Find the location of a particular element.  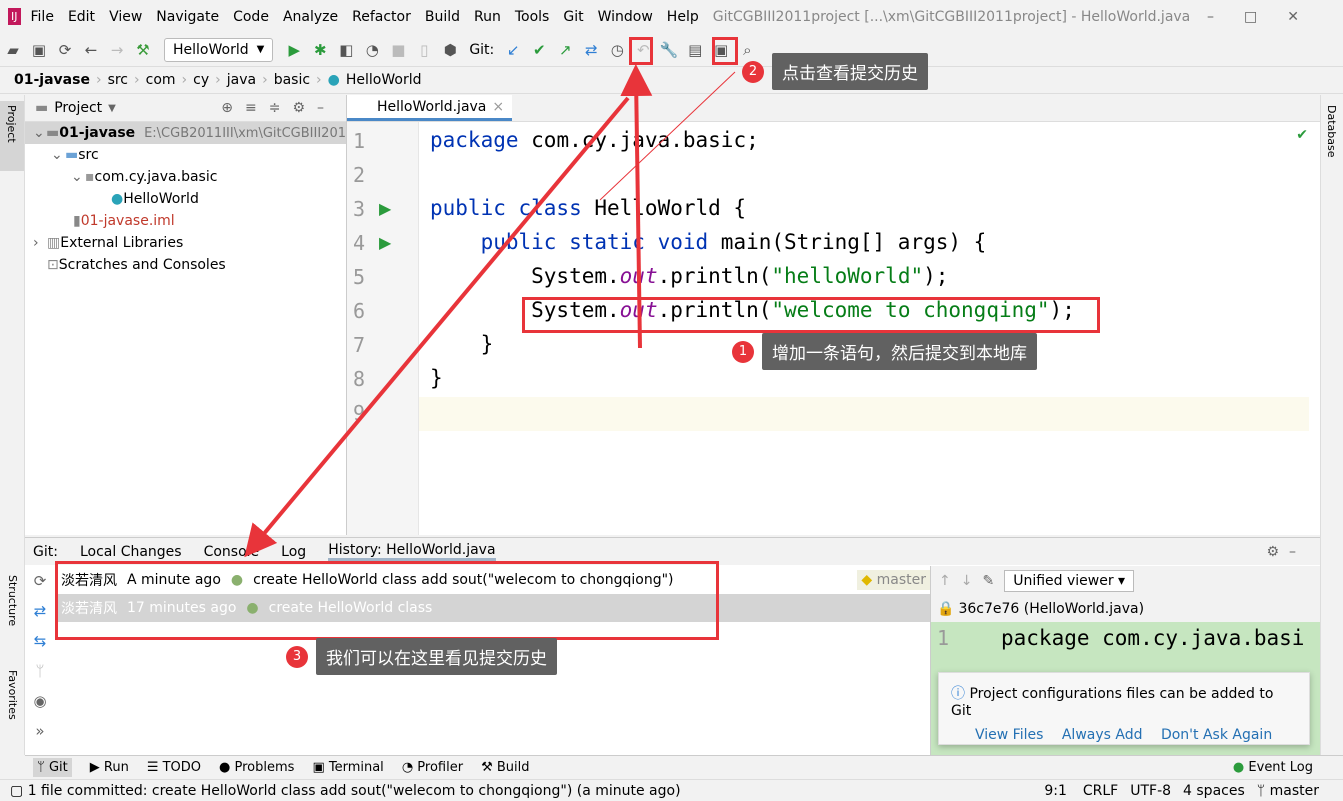

annotation-callout: 增加一条语句，然后提交到本地库 is located at coordinates (899, 351).